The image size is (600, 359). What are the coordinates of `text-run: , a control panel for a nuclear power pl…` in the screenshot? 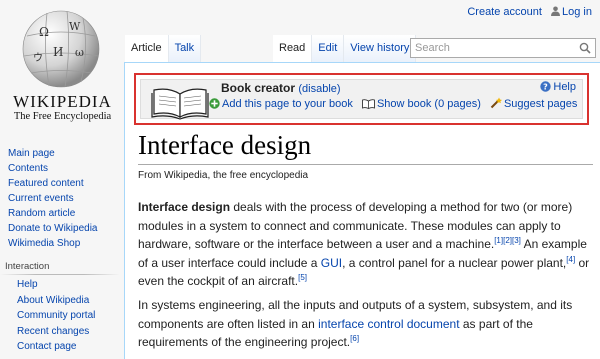 It's located at (454, 262).